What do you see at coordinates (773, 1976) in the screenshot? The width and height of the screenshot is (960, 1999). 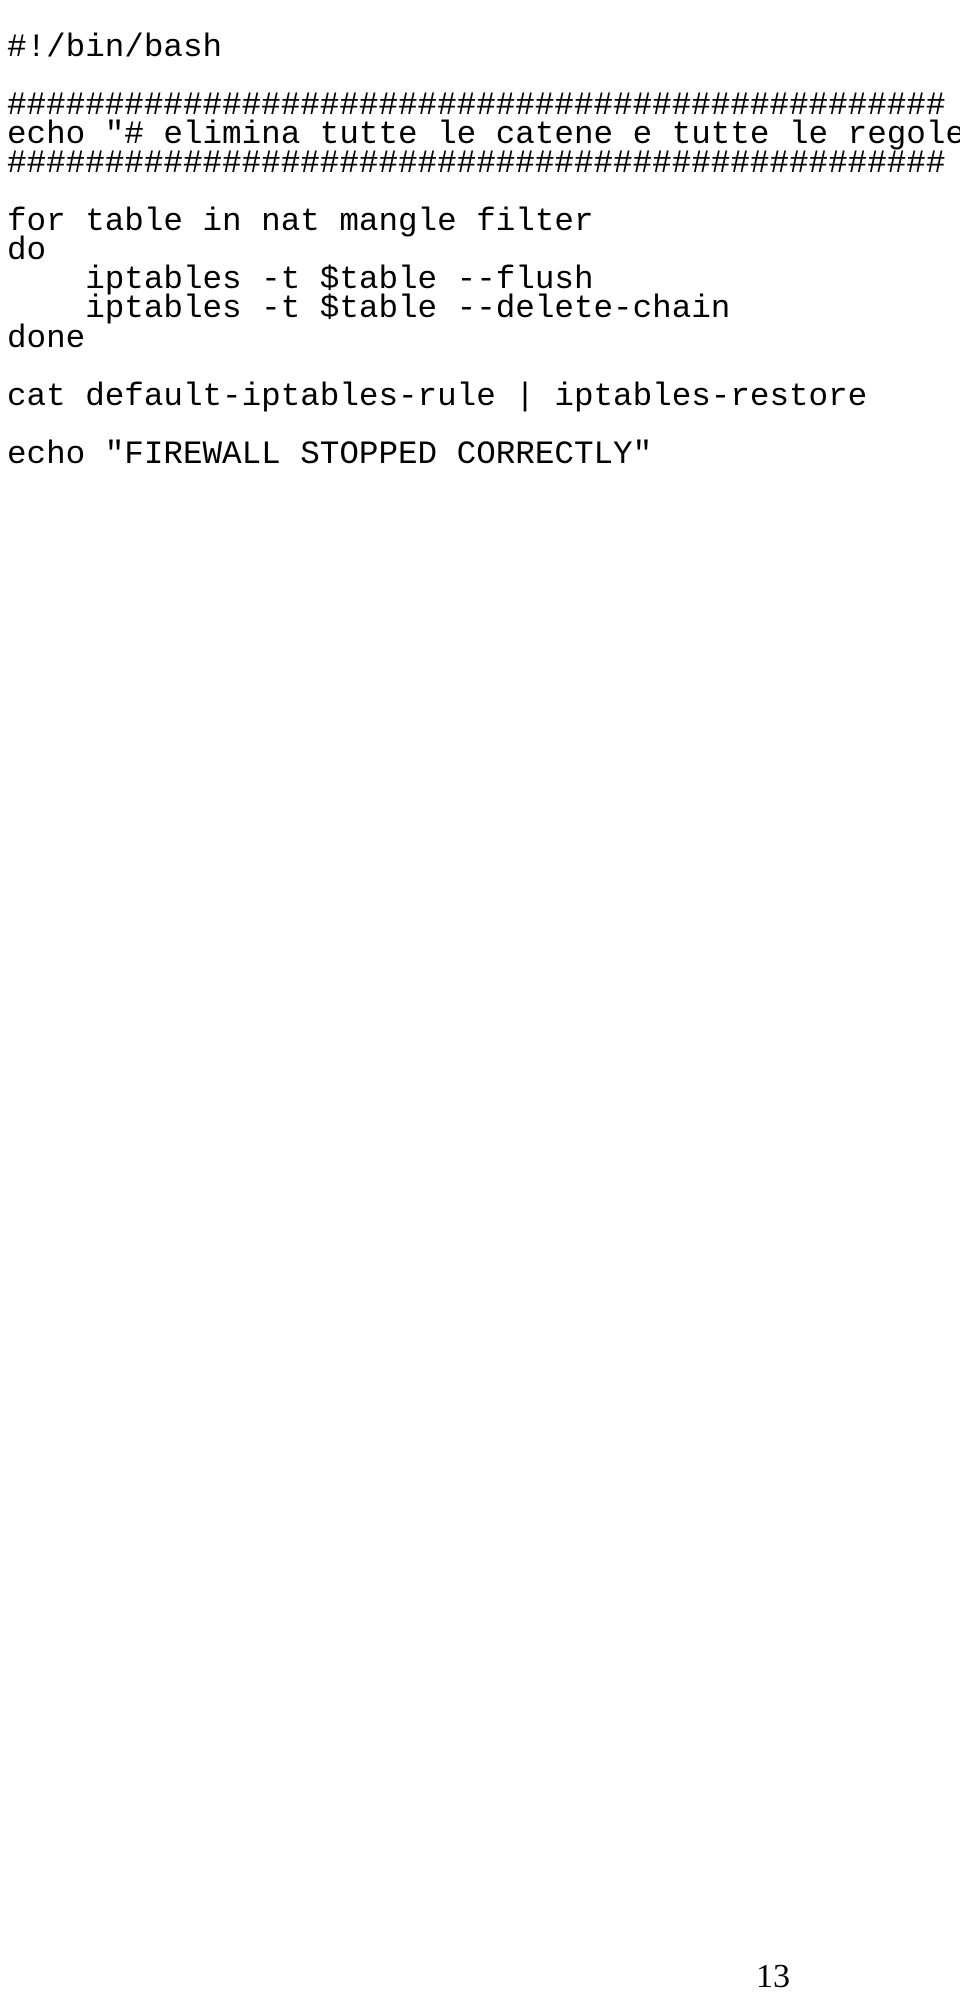 I see `page-number: 13` at bounding box center [773, 1976].